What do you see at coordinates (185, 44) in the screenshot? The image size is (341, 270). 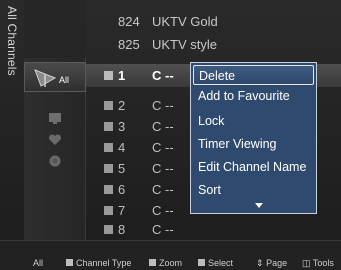 I see `channel-name: UKTV style` at bounding box center [185, 44].